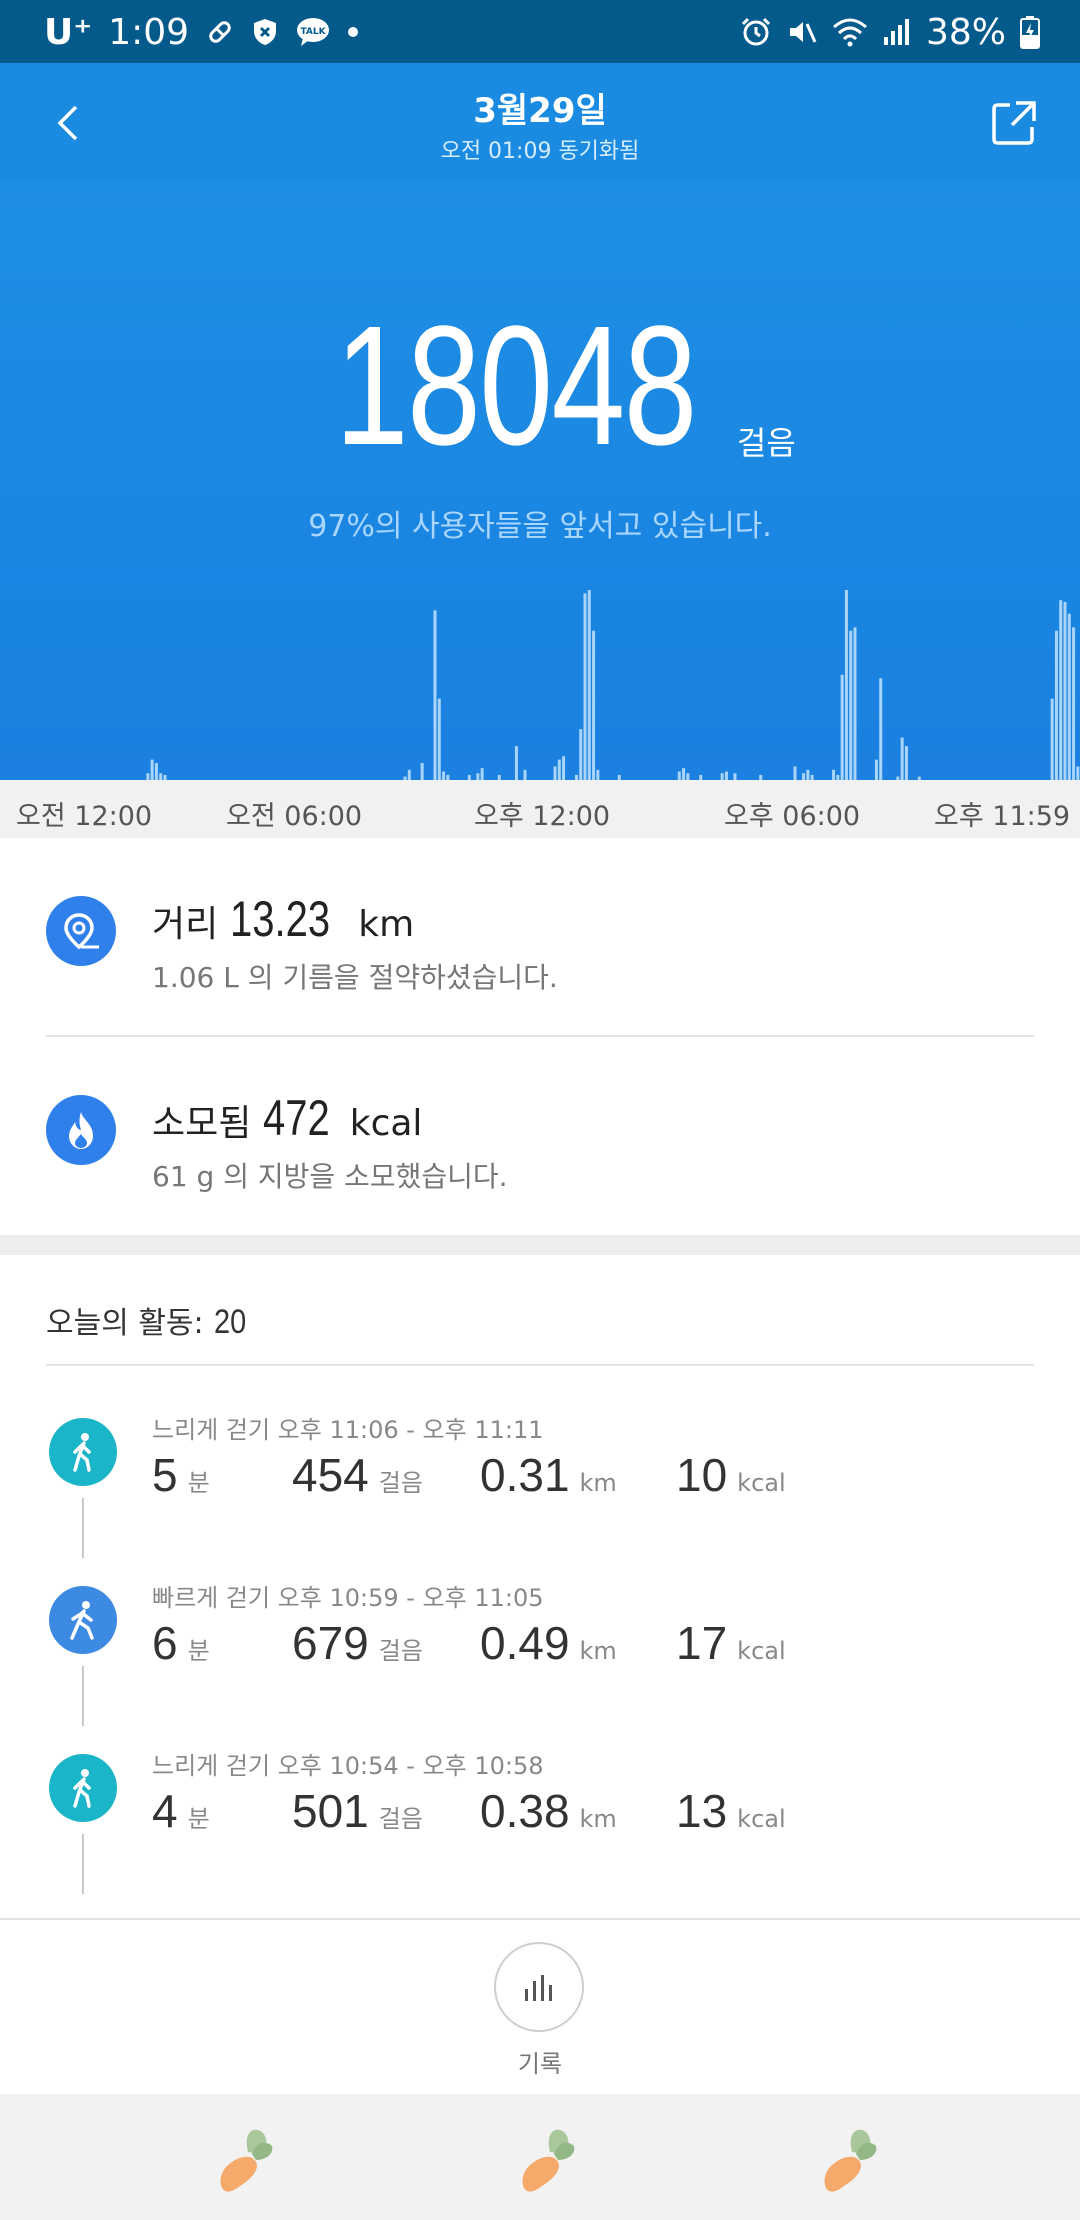 This screenshot has width=1080, height=2220. Describe the element at coordinates (731, 1643) in the screenshot. I see `calories: 17 kcal` at that location.